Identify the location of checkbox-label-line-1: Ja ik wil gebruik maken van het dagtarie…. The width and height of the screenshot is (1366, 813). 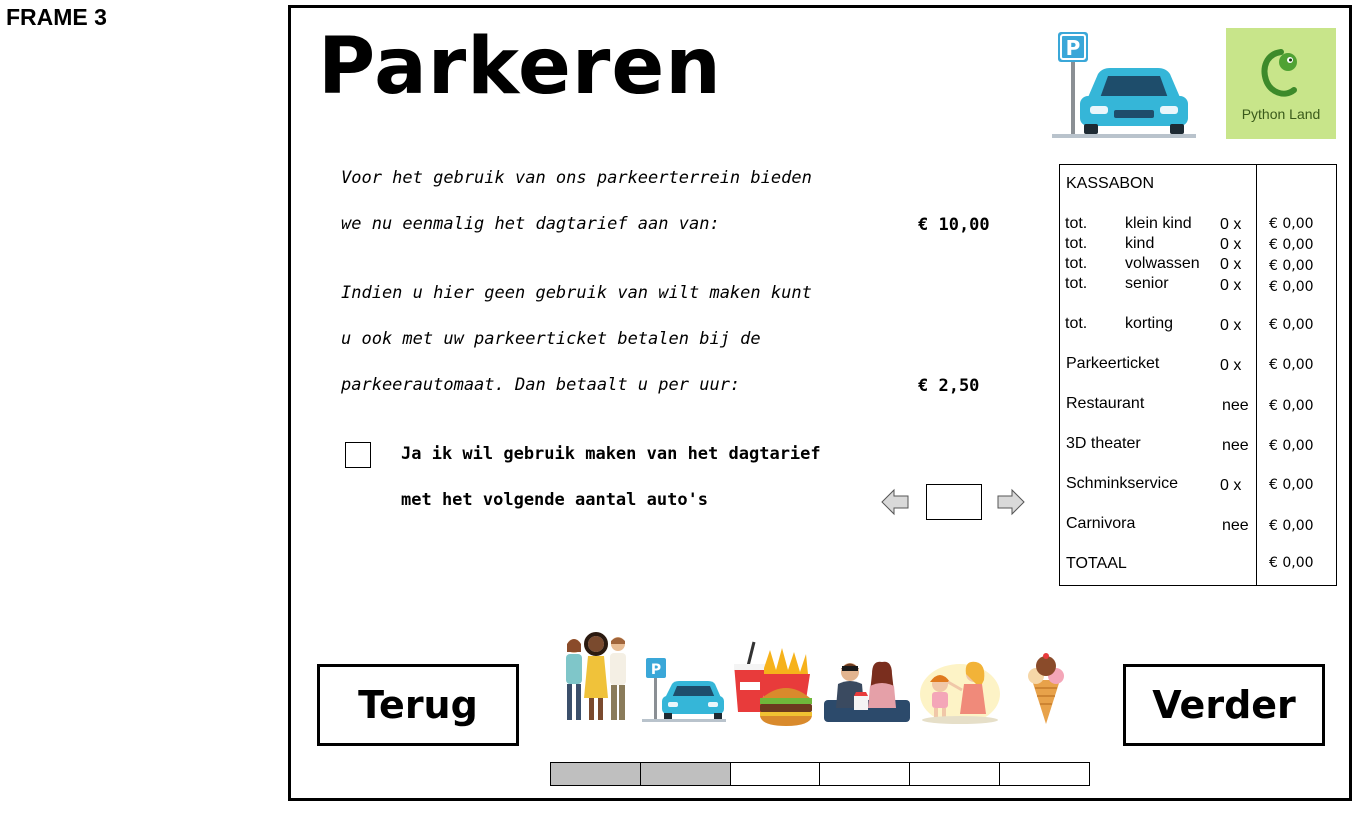
(611, 454).